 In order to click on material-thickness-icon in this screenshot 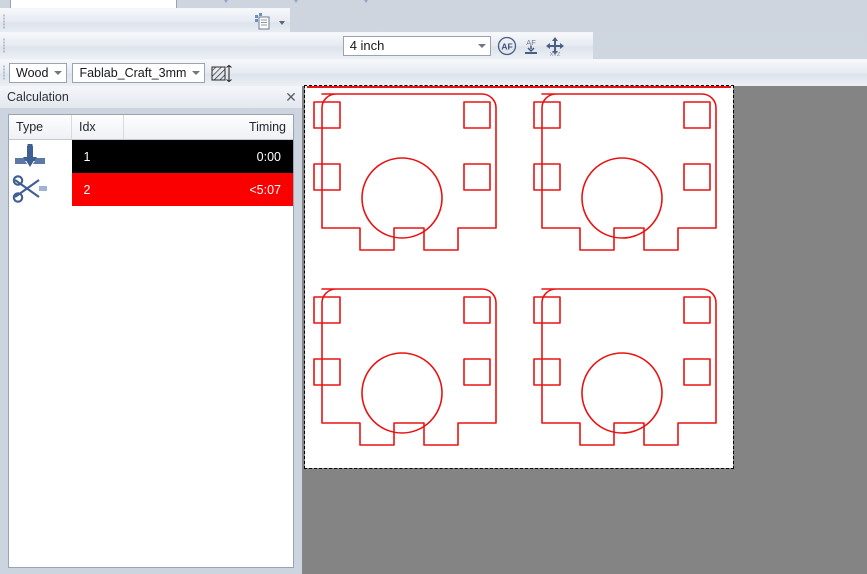, I will do `click(222, 73)`.